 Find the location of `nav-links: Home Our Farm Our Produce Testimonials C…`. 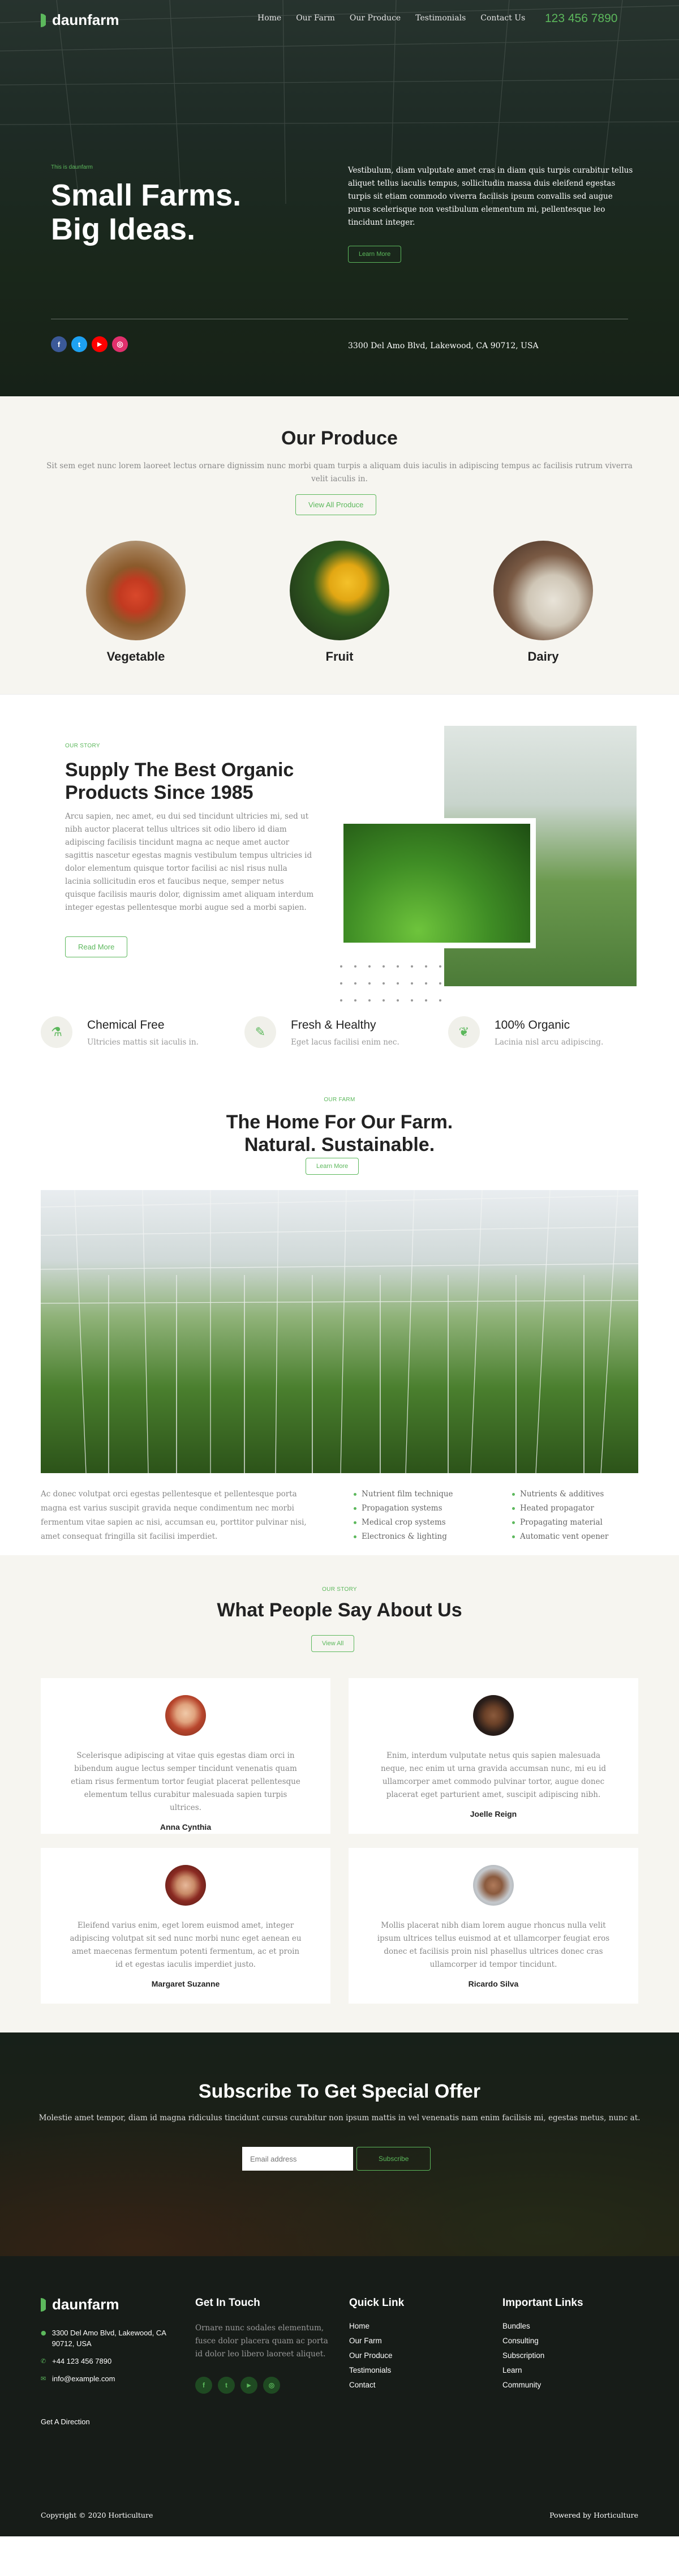

nav-links: Home Our Farm Our Produce Testimonials C… is located at coordinates (391, 18).